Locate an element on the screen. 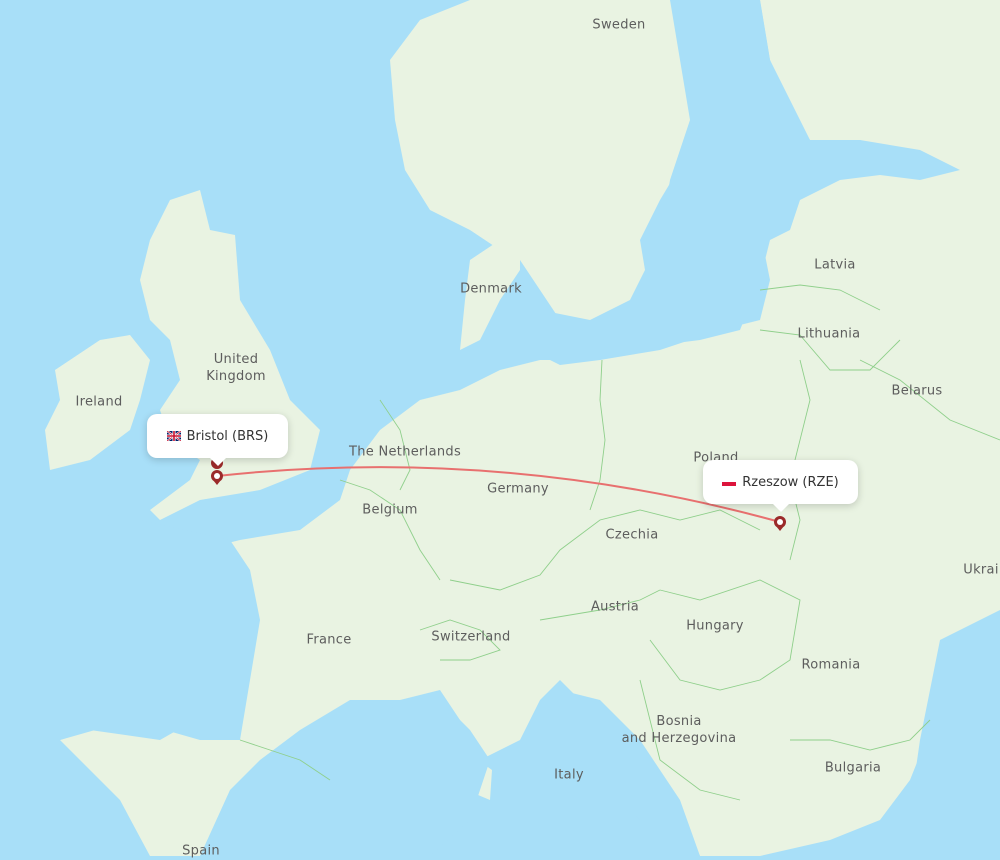  uk-label-line-1: United is located at coordinates (236, 359).